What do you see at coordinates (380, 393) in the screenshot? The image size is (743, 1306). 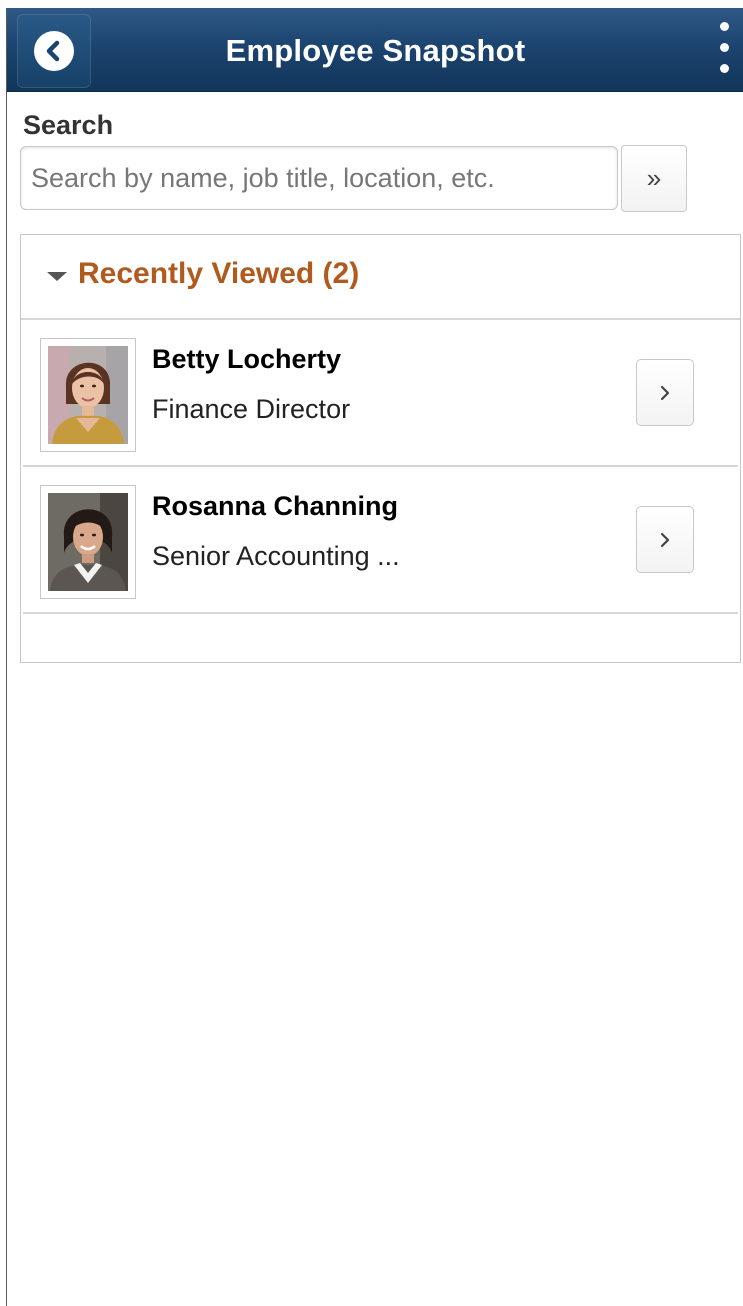 I see `employee-row: Betty Locherty Finance Director` at bounding box center [380, 393].